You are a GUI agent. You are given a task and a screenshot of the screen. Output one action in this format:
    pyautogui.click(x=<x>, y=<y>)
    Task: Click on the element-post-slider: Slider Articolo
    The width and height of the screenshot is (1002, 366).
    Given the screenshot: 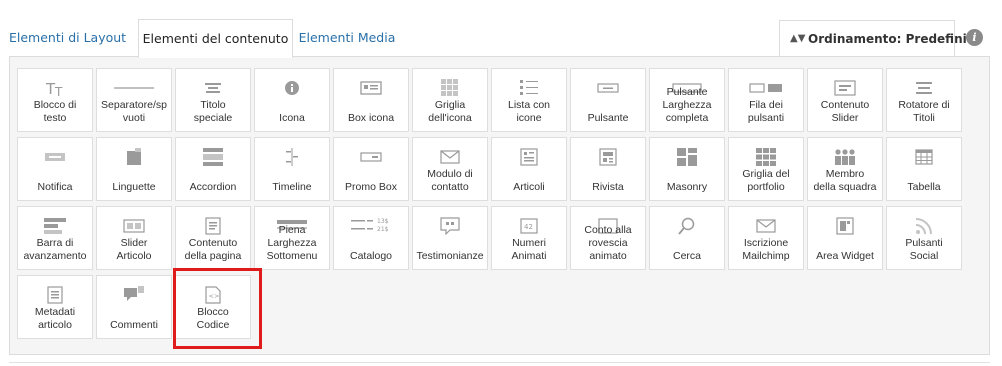 What is the action you would take?
    pyautogui.click(x=134, y=238)
    